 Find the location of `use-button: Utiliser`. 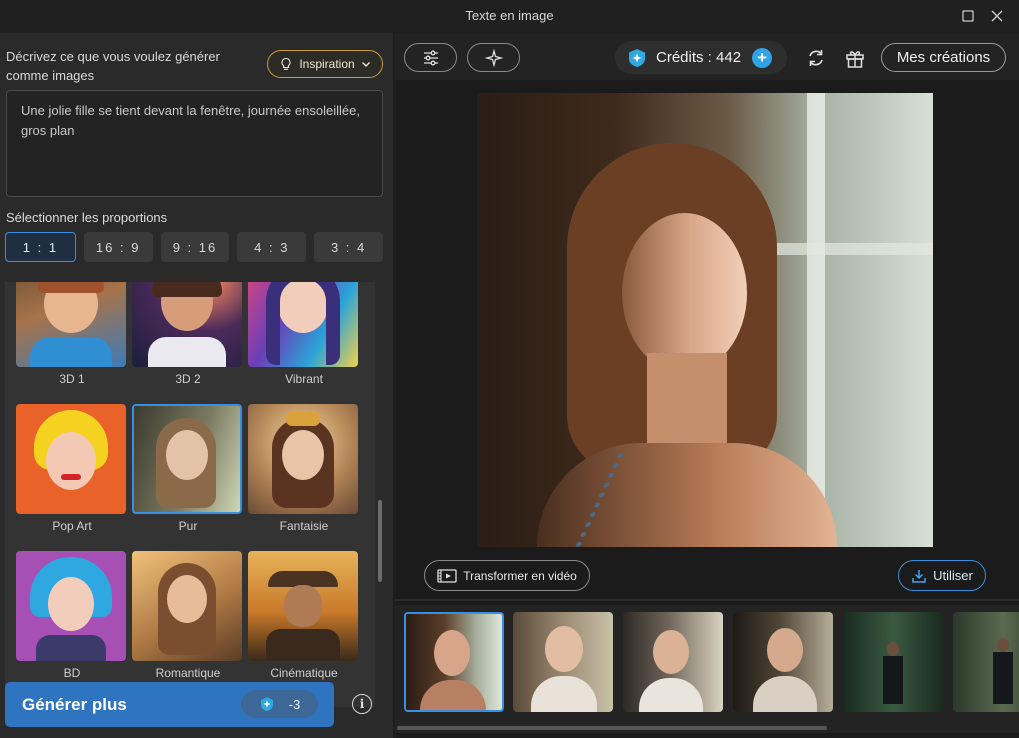

use-button: Utiliser is located at coordinates (942, 575).